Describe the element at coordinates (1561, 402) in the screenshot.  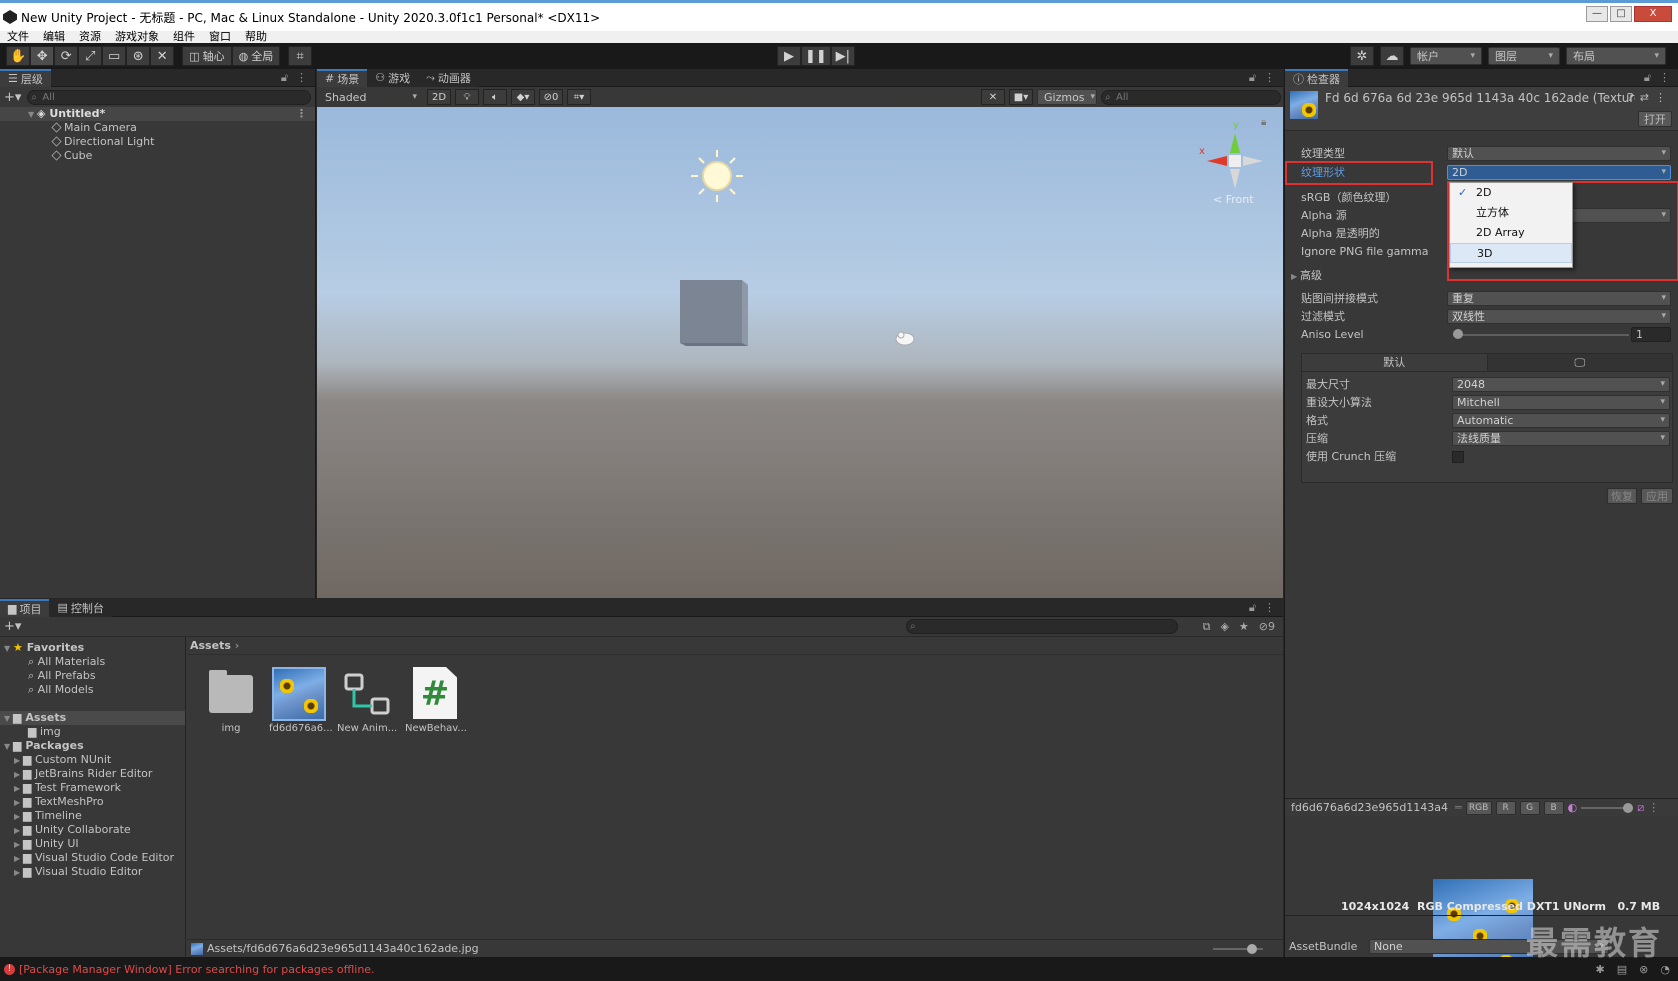
I see `resize-algorithm-dropdown: Mitchell` at that location.